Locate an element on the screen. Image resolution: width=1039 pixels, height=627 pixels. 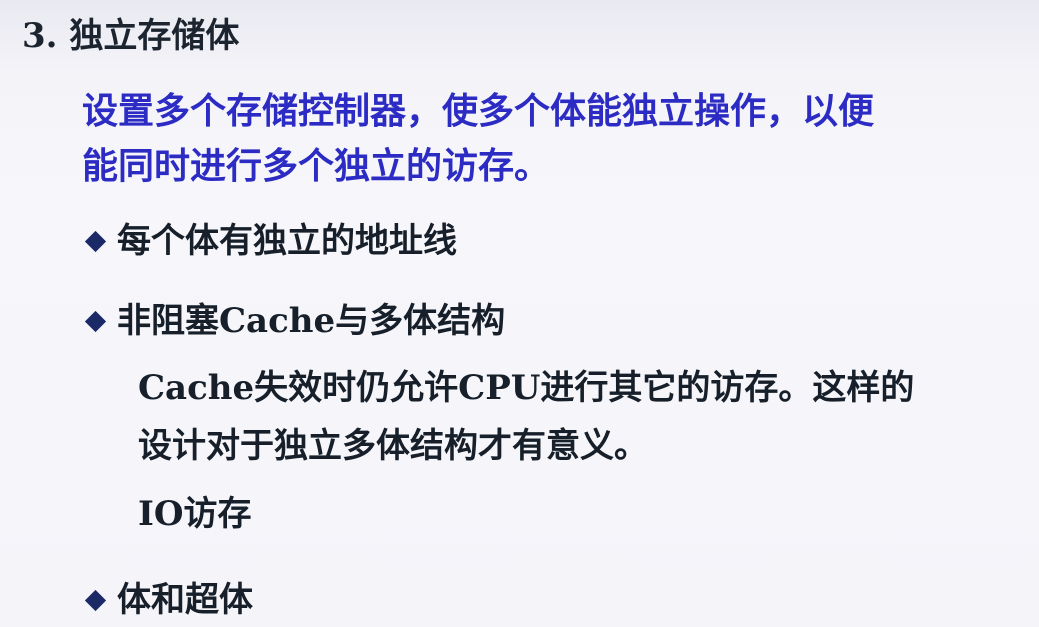
bullet-item-address-lines: 每个体有独立的地址线 is located at coordinates (269, 241).